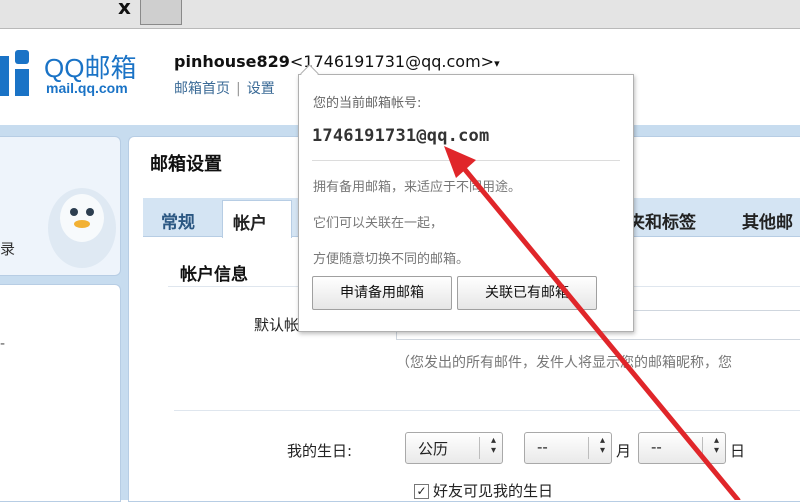  Describe the element at coordinates (14, 73) in the screenshot. I see `qq-mail-logo-icon` at that location.